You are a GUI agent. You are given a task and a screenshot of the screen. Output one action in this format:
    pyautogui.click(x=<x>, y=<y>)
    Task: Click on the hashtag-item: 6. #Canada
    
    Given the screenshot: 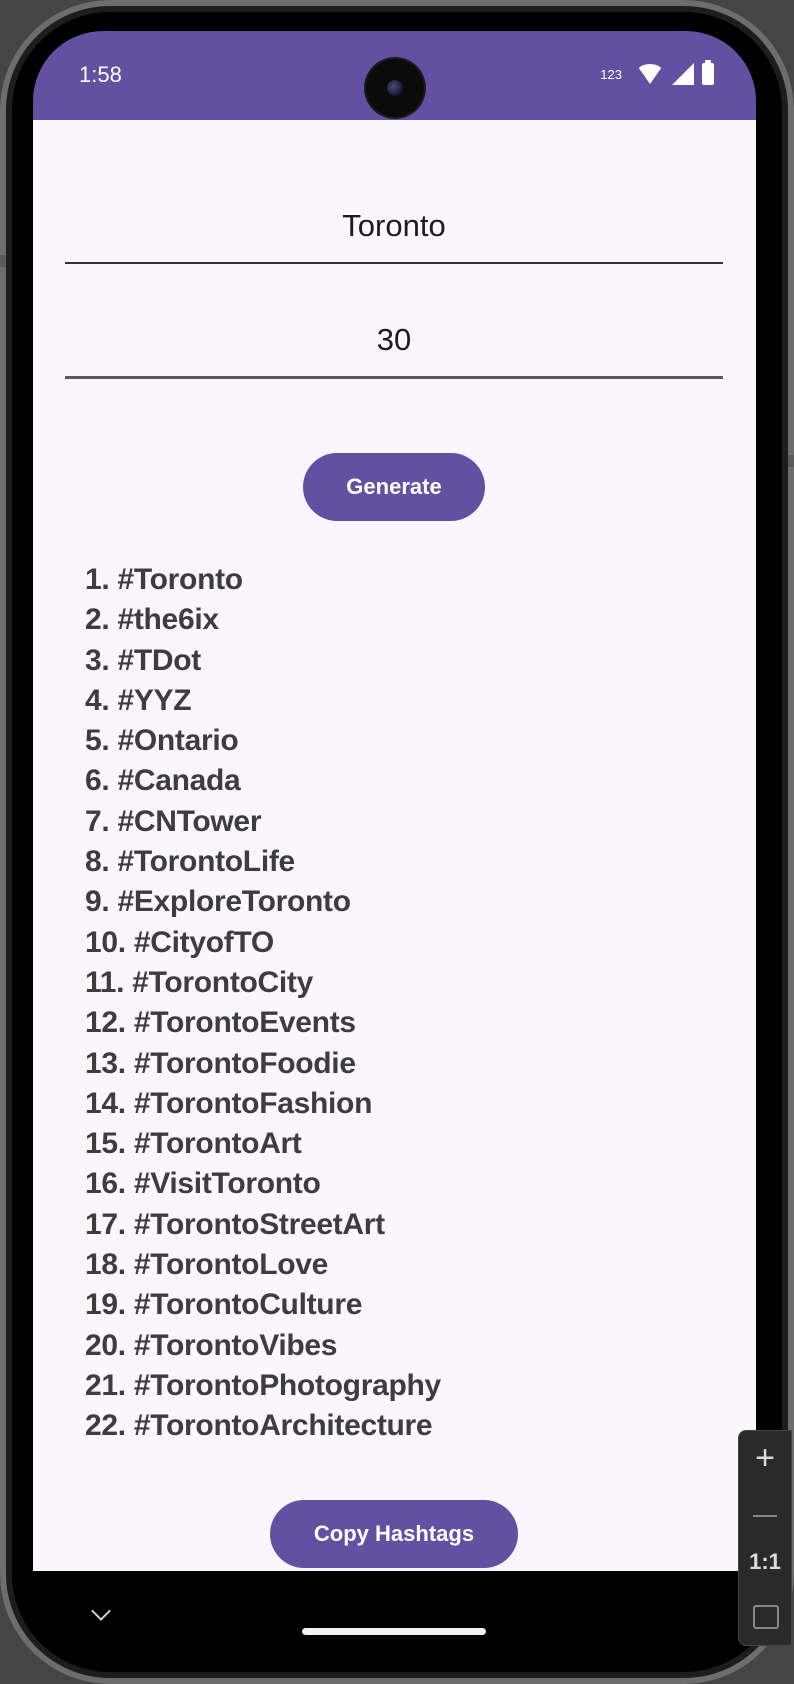 What is the action you would take?
    pyautogui.click(x=163, y=781)
    